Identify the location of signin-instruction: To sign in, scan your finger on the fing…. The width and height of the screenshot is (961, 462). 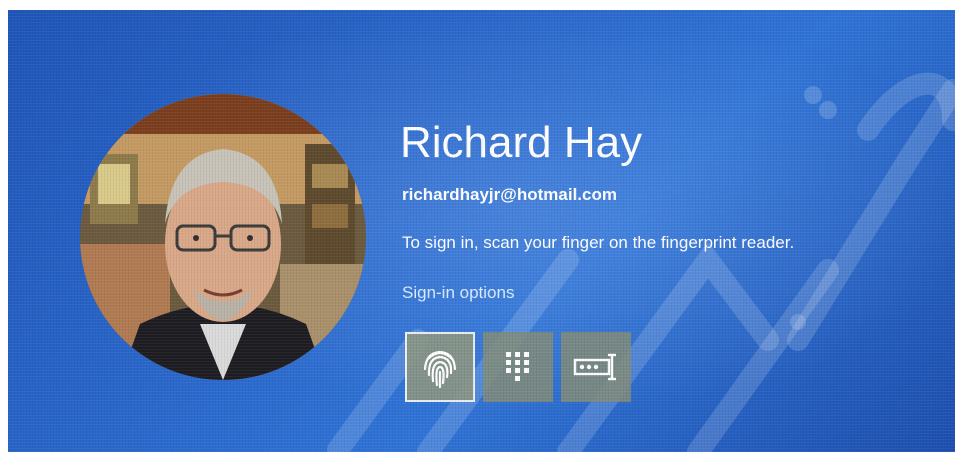
(598, 242).